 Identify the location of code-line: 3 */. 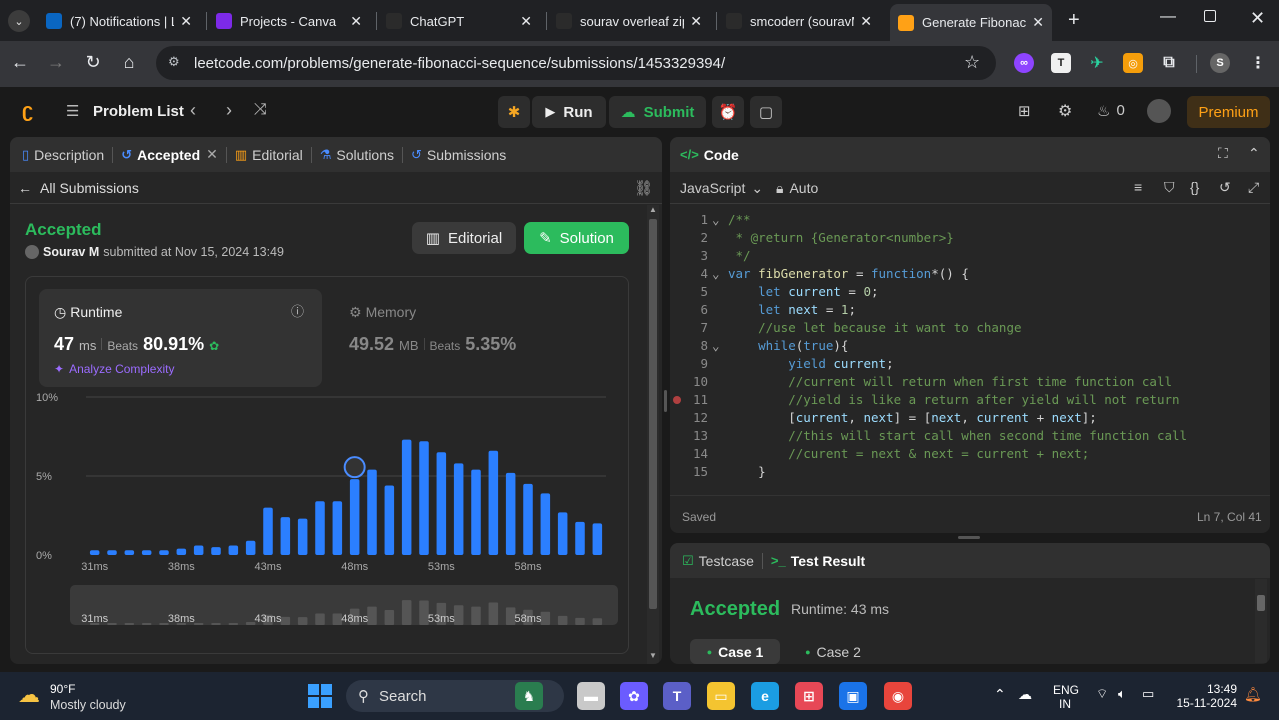
(970, 257).